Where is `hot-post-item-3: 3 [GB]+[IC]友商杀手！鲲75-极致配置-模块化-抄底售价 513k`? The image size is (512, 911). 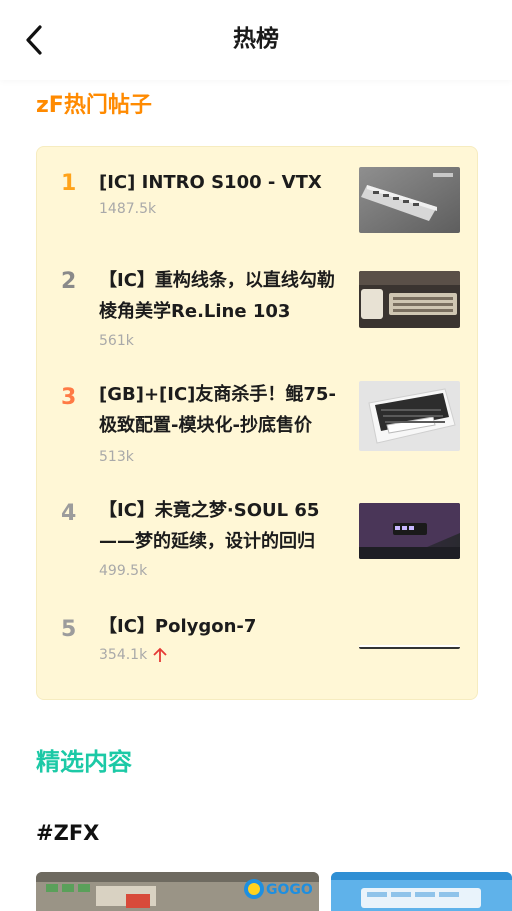 hot-post-item-3: 3 [GB]+[IC]友商杀手！鲲75-极致配置-模块化-抄底售价 513k is located at coordinates (258, 427).